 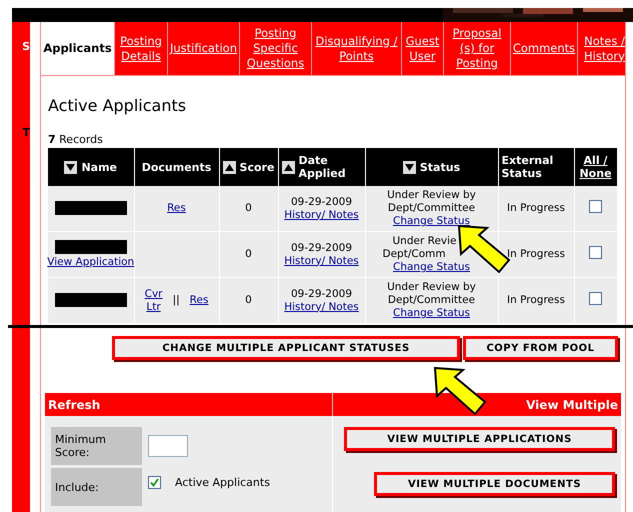 I want to click on column-header: Documents, so click(x=177, y=167).